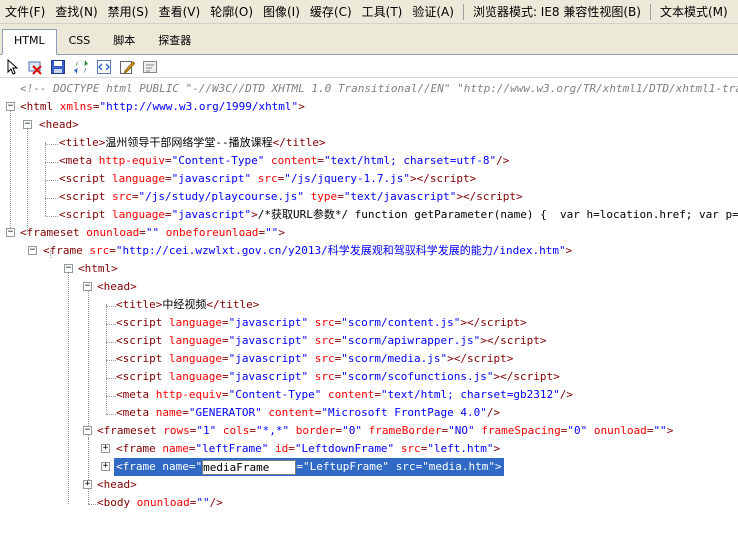 The width and height of the screenshot is (738, 549). What do you see at coordinates (369, 67) in the screenshot?
I see `toolbar` at bounding box center [369, 67].